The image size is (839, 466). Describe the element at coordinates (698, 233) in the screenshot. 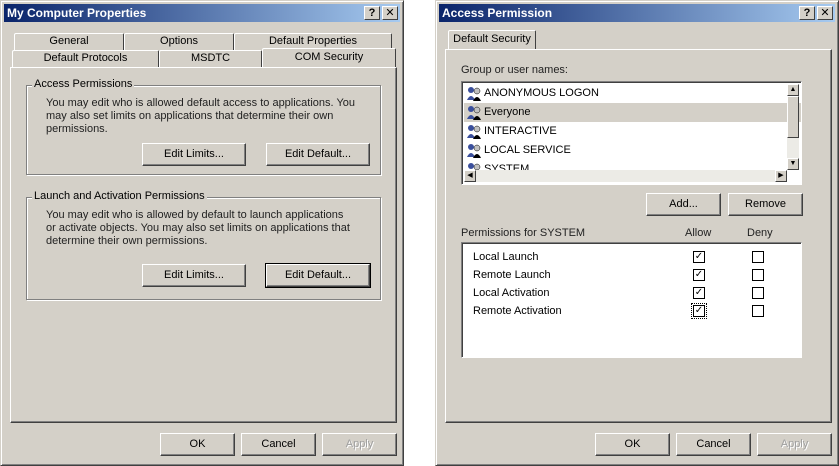

I see `allow-header: Allow` at that location.